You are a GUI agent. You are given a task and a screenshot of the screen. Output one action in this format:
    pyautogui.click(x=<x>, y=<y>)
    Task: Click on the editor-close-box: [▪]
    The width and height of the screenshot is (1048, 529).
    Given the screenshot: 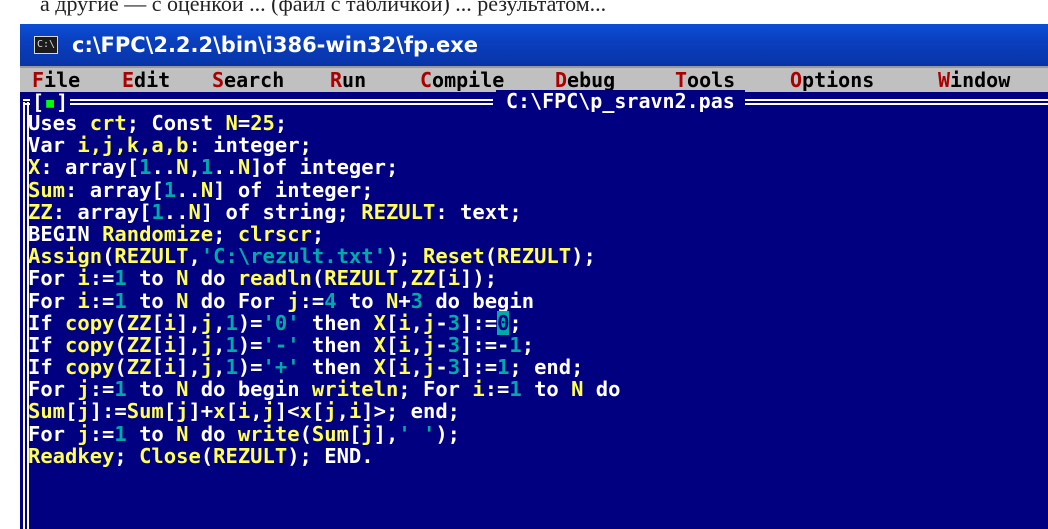 What is the action you would take?
    pyautogui.click(x=50, y=102)
    